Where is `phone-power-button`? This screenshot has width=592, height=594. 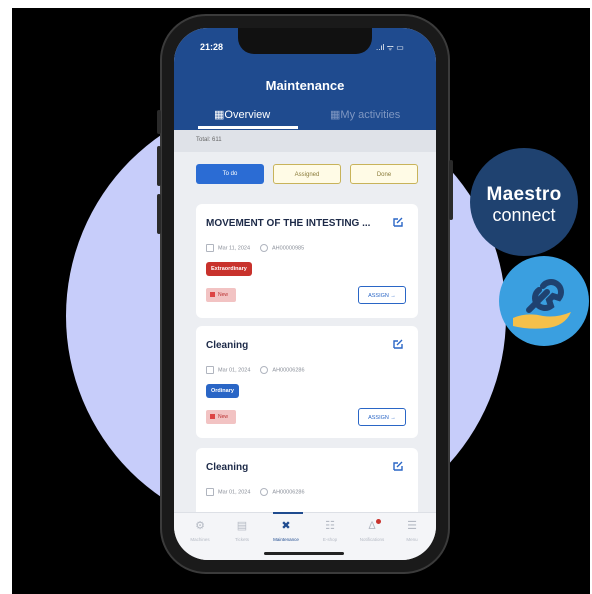 phone-power-button is located at coordinates (451, 190).